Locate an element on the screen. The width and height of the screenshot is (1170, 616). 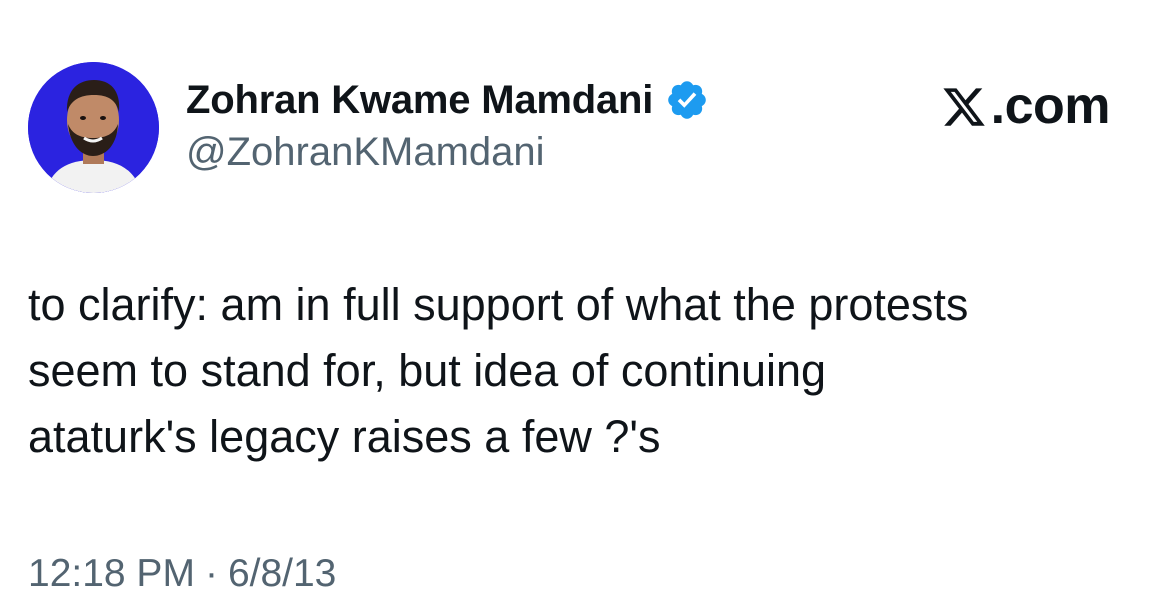
author-name: Zohran Kwame Mamdani is located at coordinates (419, 100).